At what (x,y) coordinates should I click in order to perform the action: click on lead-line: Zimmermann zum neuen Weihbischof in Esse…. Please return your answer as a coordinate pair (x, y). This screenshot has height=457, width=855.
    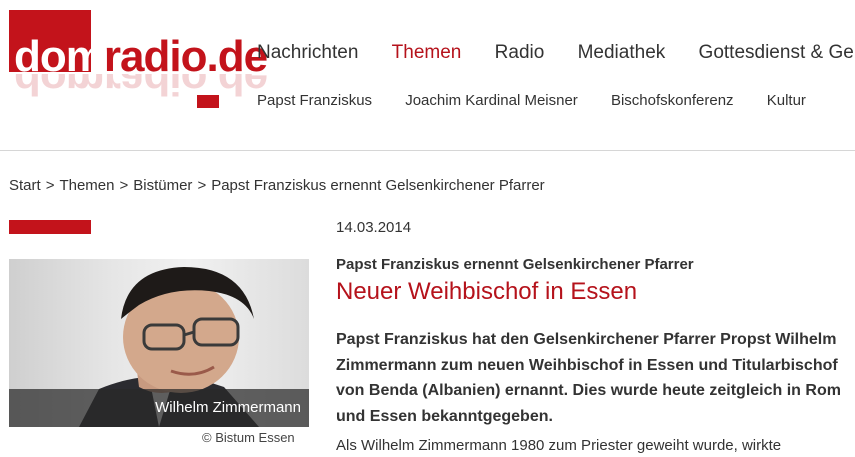
    Looking at the image, I should click on (587, 365).